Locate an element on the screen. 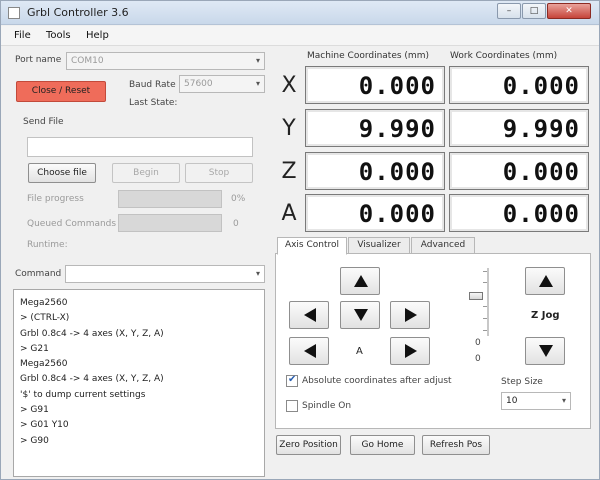 The width and height of the screenshot is (600, 480). step-size-select: 10 ▾ is located at coordinates (536, 401).